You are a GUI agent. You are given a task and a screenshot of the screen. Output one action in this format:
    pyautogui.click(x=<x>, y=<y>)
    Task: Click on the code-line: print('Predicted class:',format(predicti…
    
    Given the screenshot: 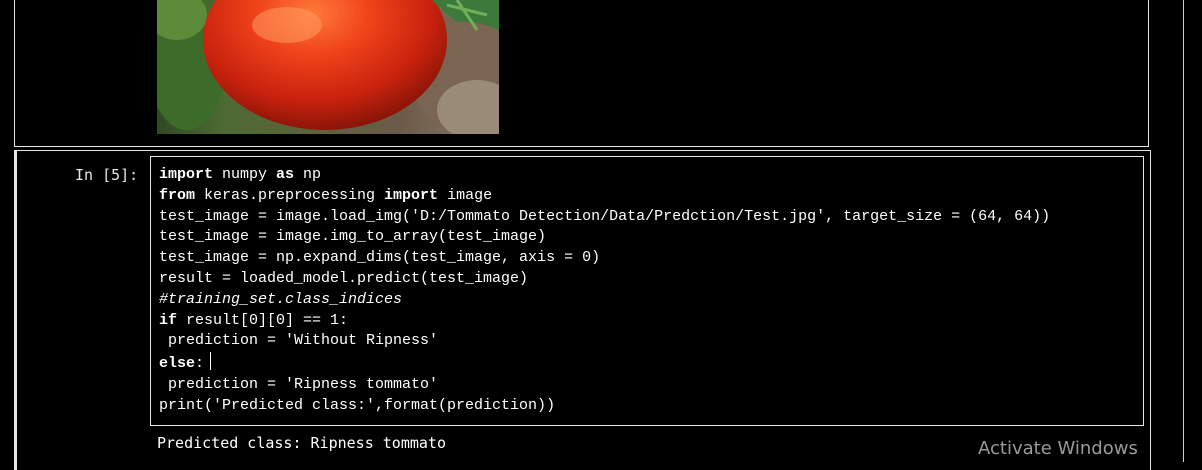 What is the action you would take?
    pyautogui.click(x=604, y=406)
    